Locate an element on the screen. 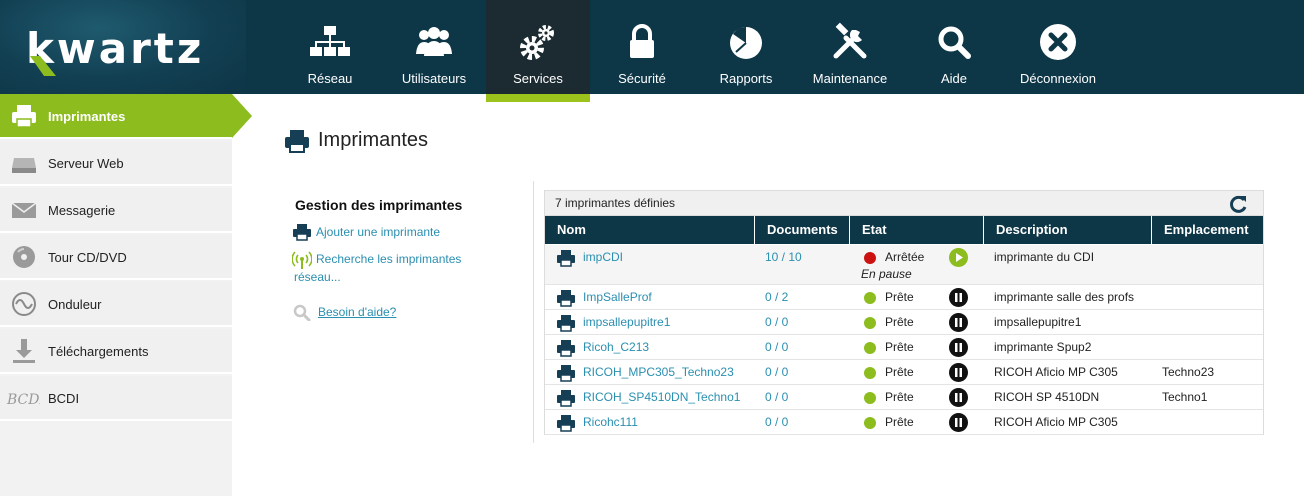 The height and width of the screenshot is (496, 1304). add-printer-link: Ajouter une imprimante is located at coordinates (378, 232).